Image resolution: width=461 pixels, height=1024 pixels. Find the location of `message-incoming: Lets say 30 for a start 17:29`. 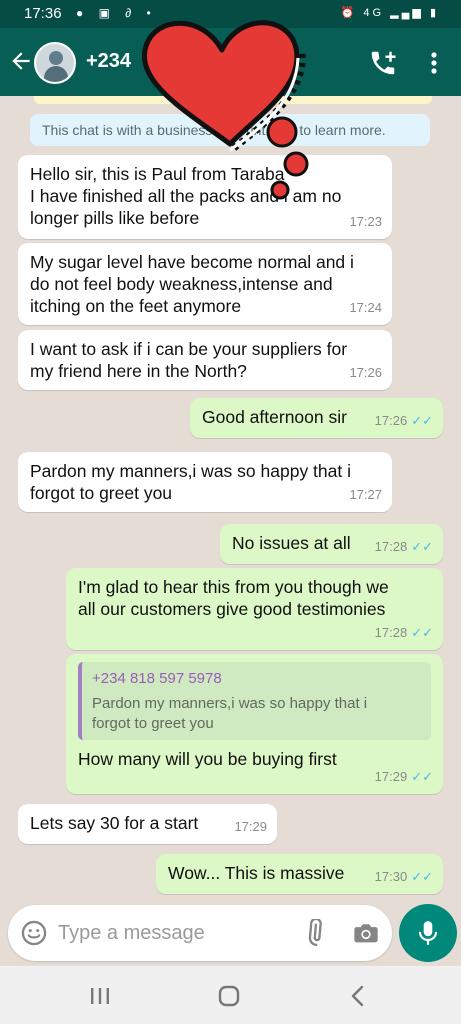

message-incoming: Lets say 30 for a start 17:29 is located at coordinates (147, 824).